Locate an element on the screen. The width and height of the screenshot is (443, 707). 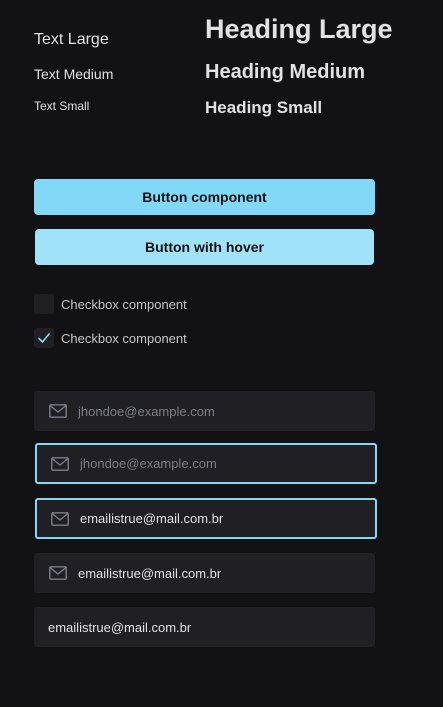
checkbox-row-unchecked: Checkbox component is located at coordinates (110, 304).